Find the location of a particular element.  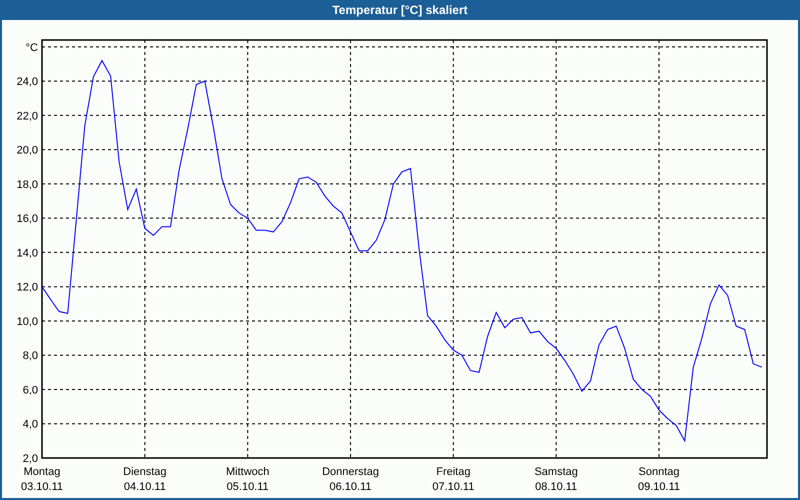

y-axis-label: 20,0 is located at coordinates (27, 150).